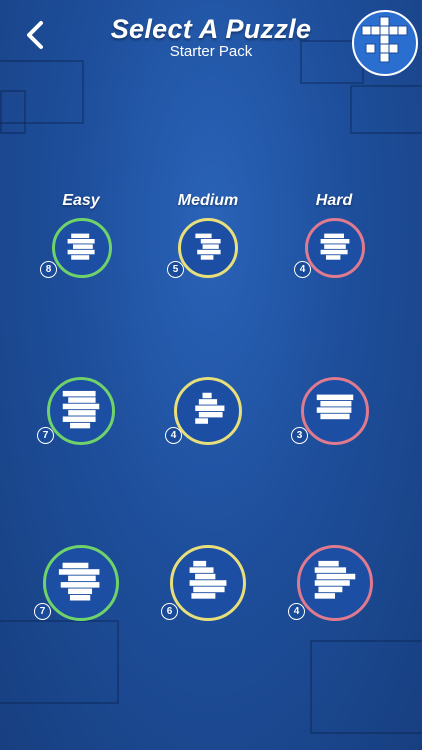  What do you see at coordinates (81, 200) in the screenshot?
I see `column-header-easy: Easy` at bounding box center [81, 200].